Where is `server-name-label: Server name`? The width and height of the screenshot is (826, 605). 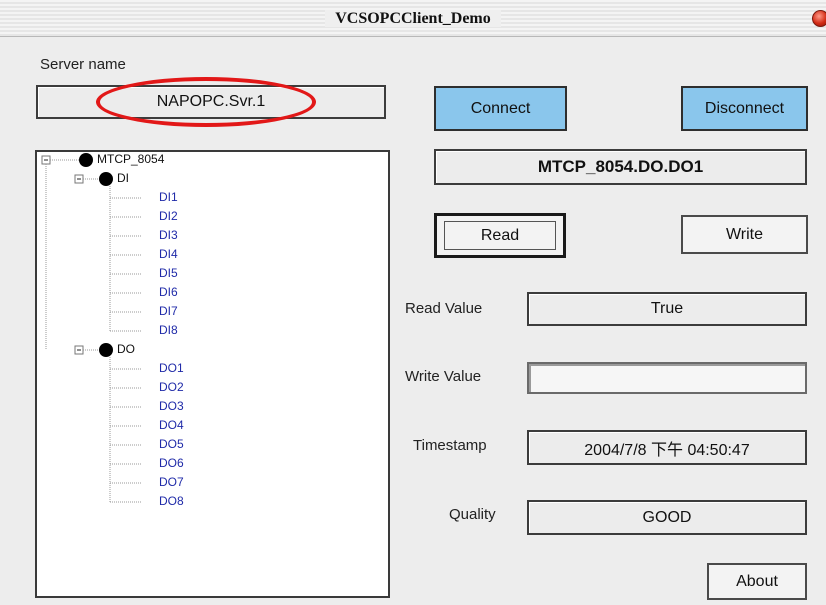 server-name-label: Server name is located at coordinates (83, 64).